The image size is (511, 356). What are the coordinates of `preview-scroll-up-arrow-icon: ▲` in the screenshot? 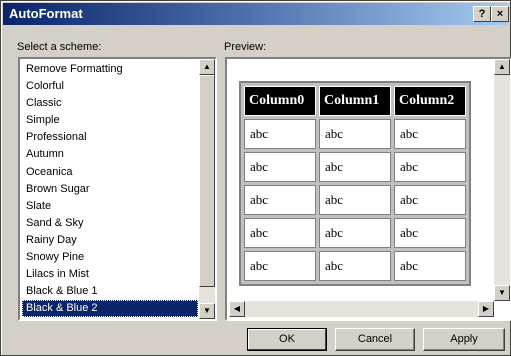 It's located at (502, 67).